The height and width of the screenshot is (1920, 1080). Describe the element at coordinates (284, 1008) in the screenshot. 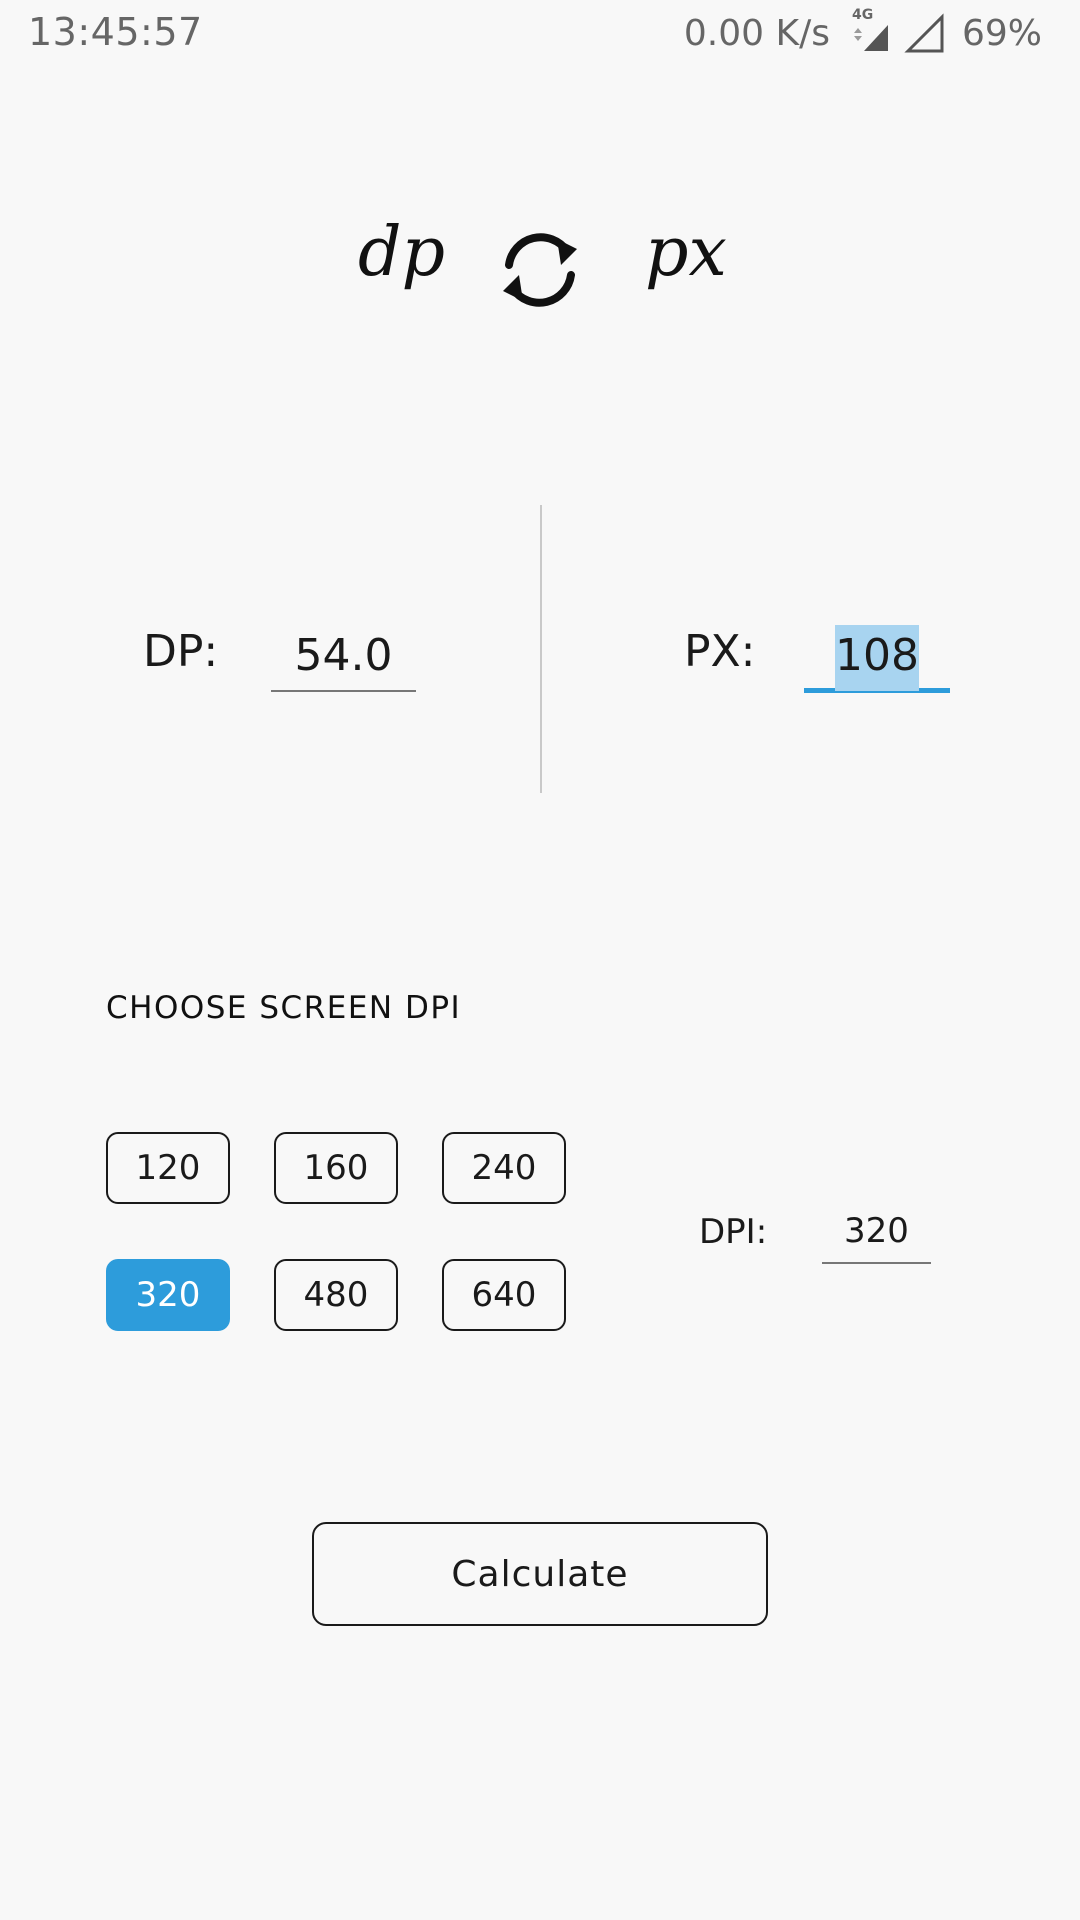

I see `choose-dpi-title: CHOOSE SCREEN DPI` at that location.